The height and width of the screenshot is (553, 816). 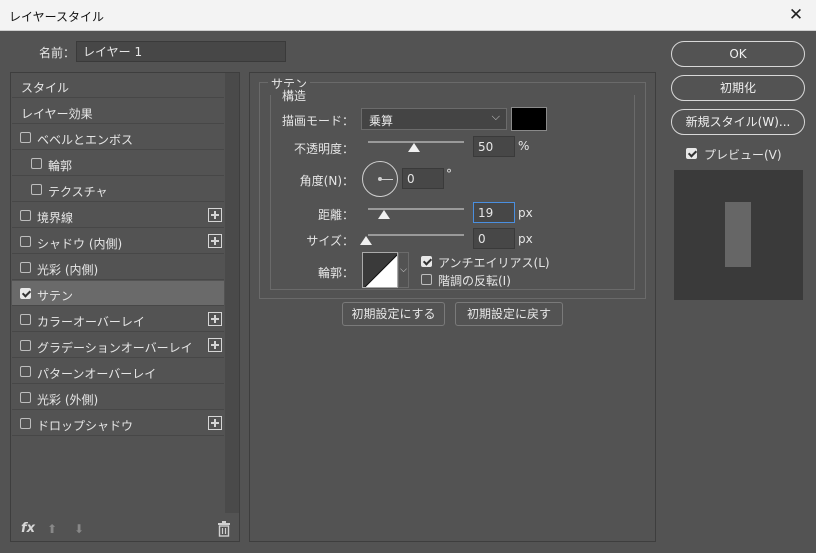 I want to click on style-list-label: ドロップシャドウ, so click(x=85, y=426).